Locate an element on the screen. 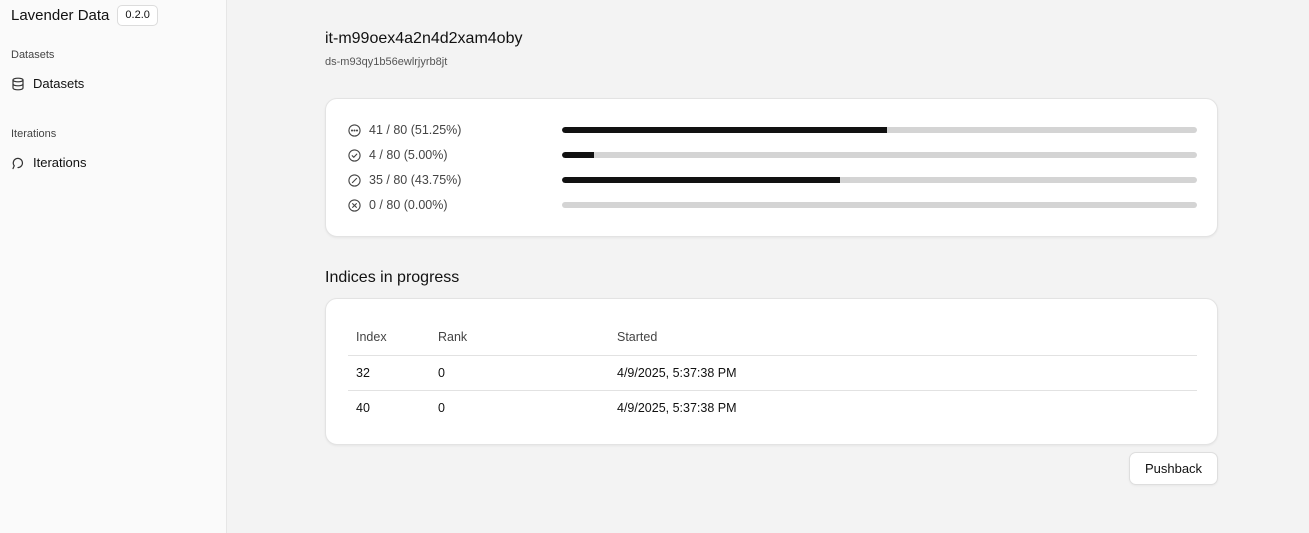 The image size is (1309, 533). progress-row-completed: 4 / 80 (5.00%) is located at coordinates (772, 155).